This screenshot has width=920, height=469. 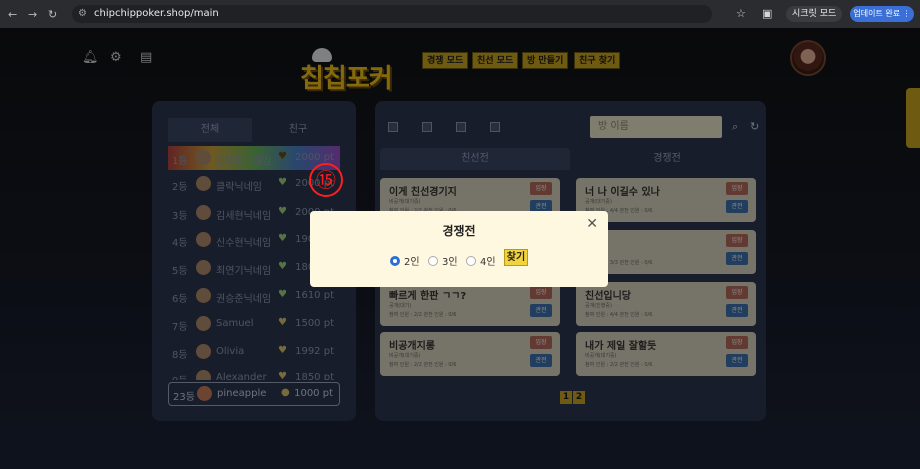 I want to click on option-3-players: 3인, so click(x=443, y=260).